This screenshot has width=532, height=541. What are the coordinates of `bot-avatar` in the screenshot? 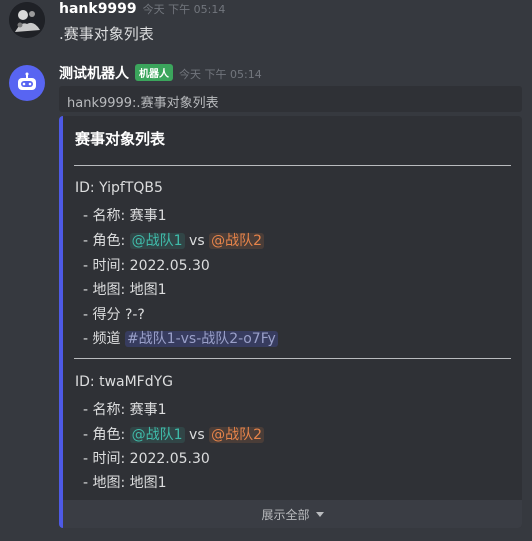 It's located at (27, 83).